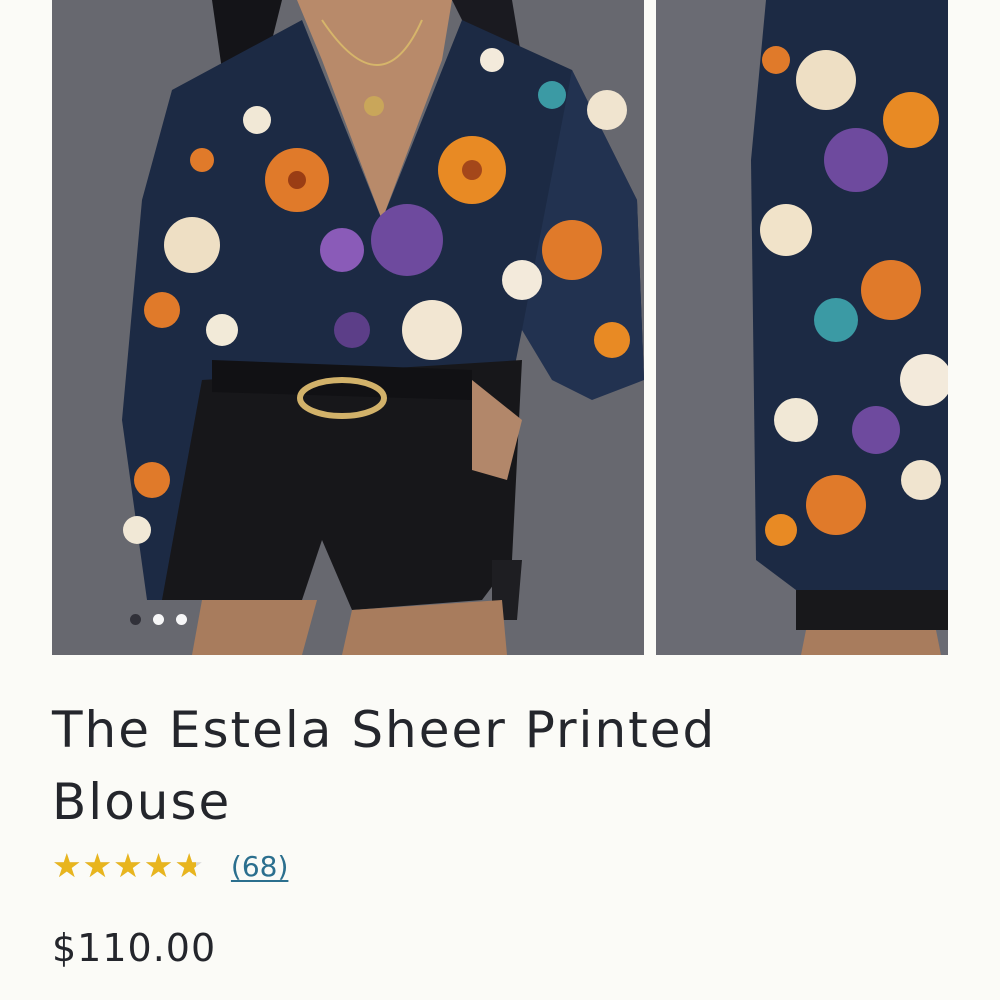 Image resolution: width=1000 pixels, height=1000 pixels. I want to click on product-title: The Estela Sheer Printed Blouse, so click(384, 766).